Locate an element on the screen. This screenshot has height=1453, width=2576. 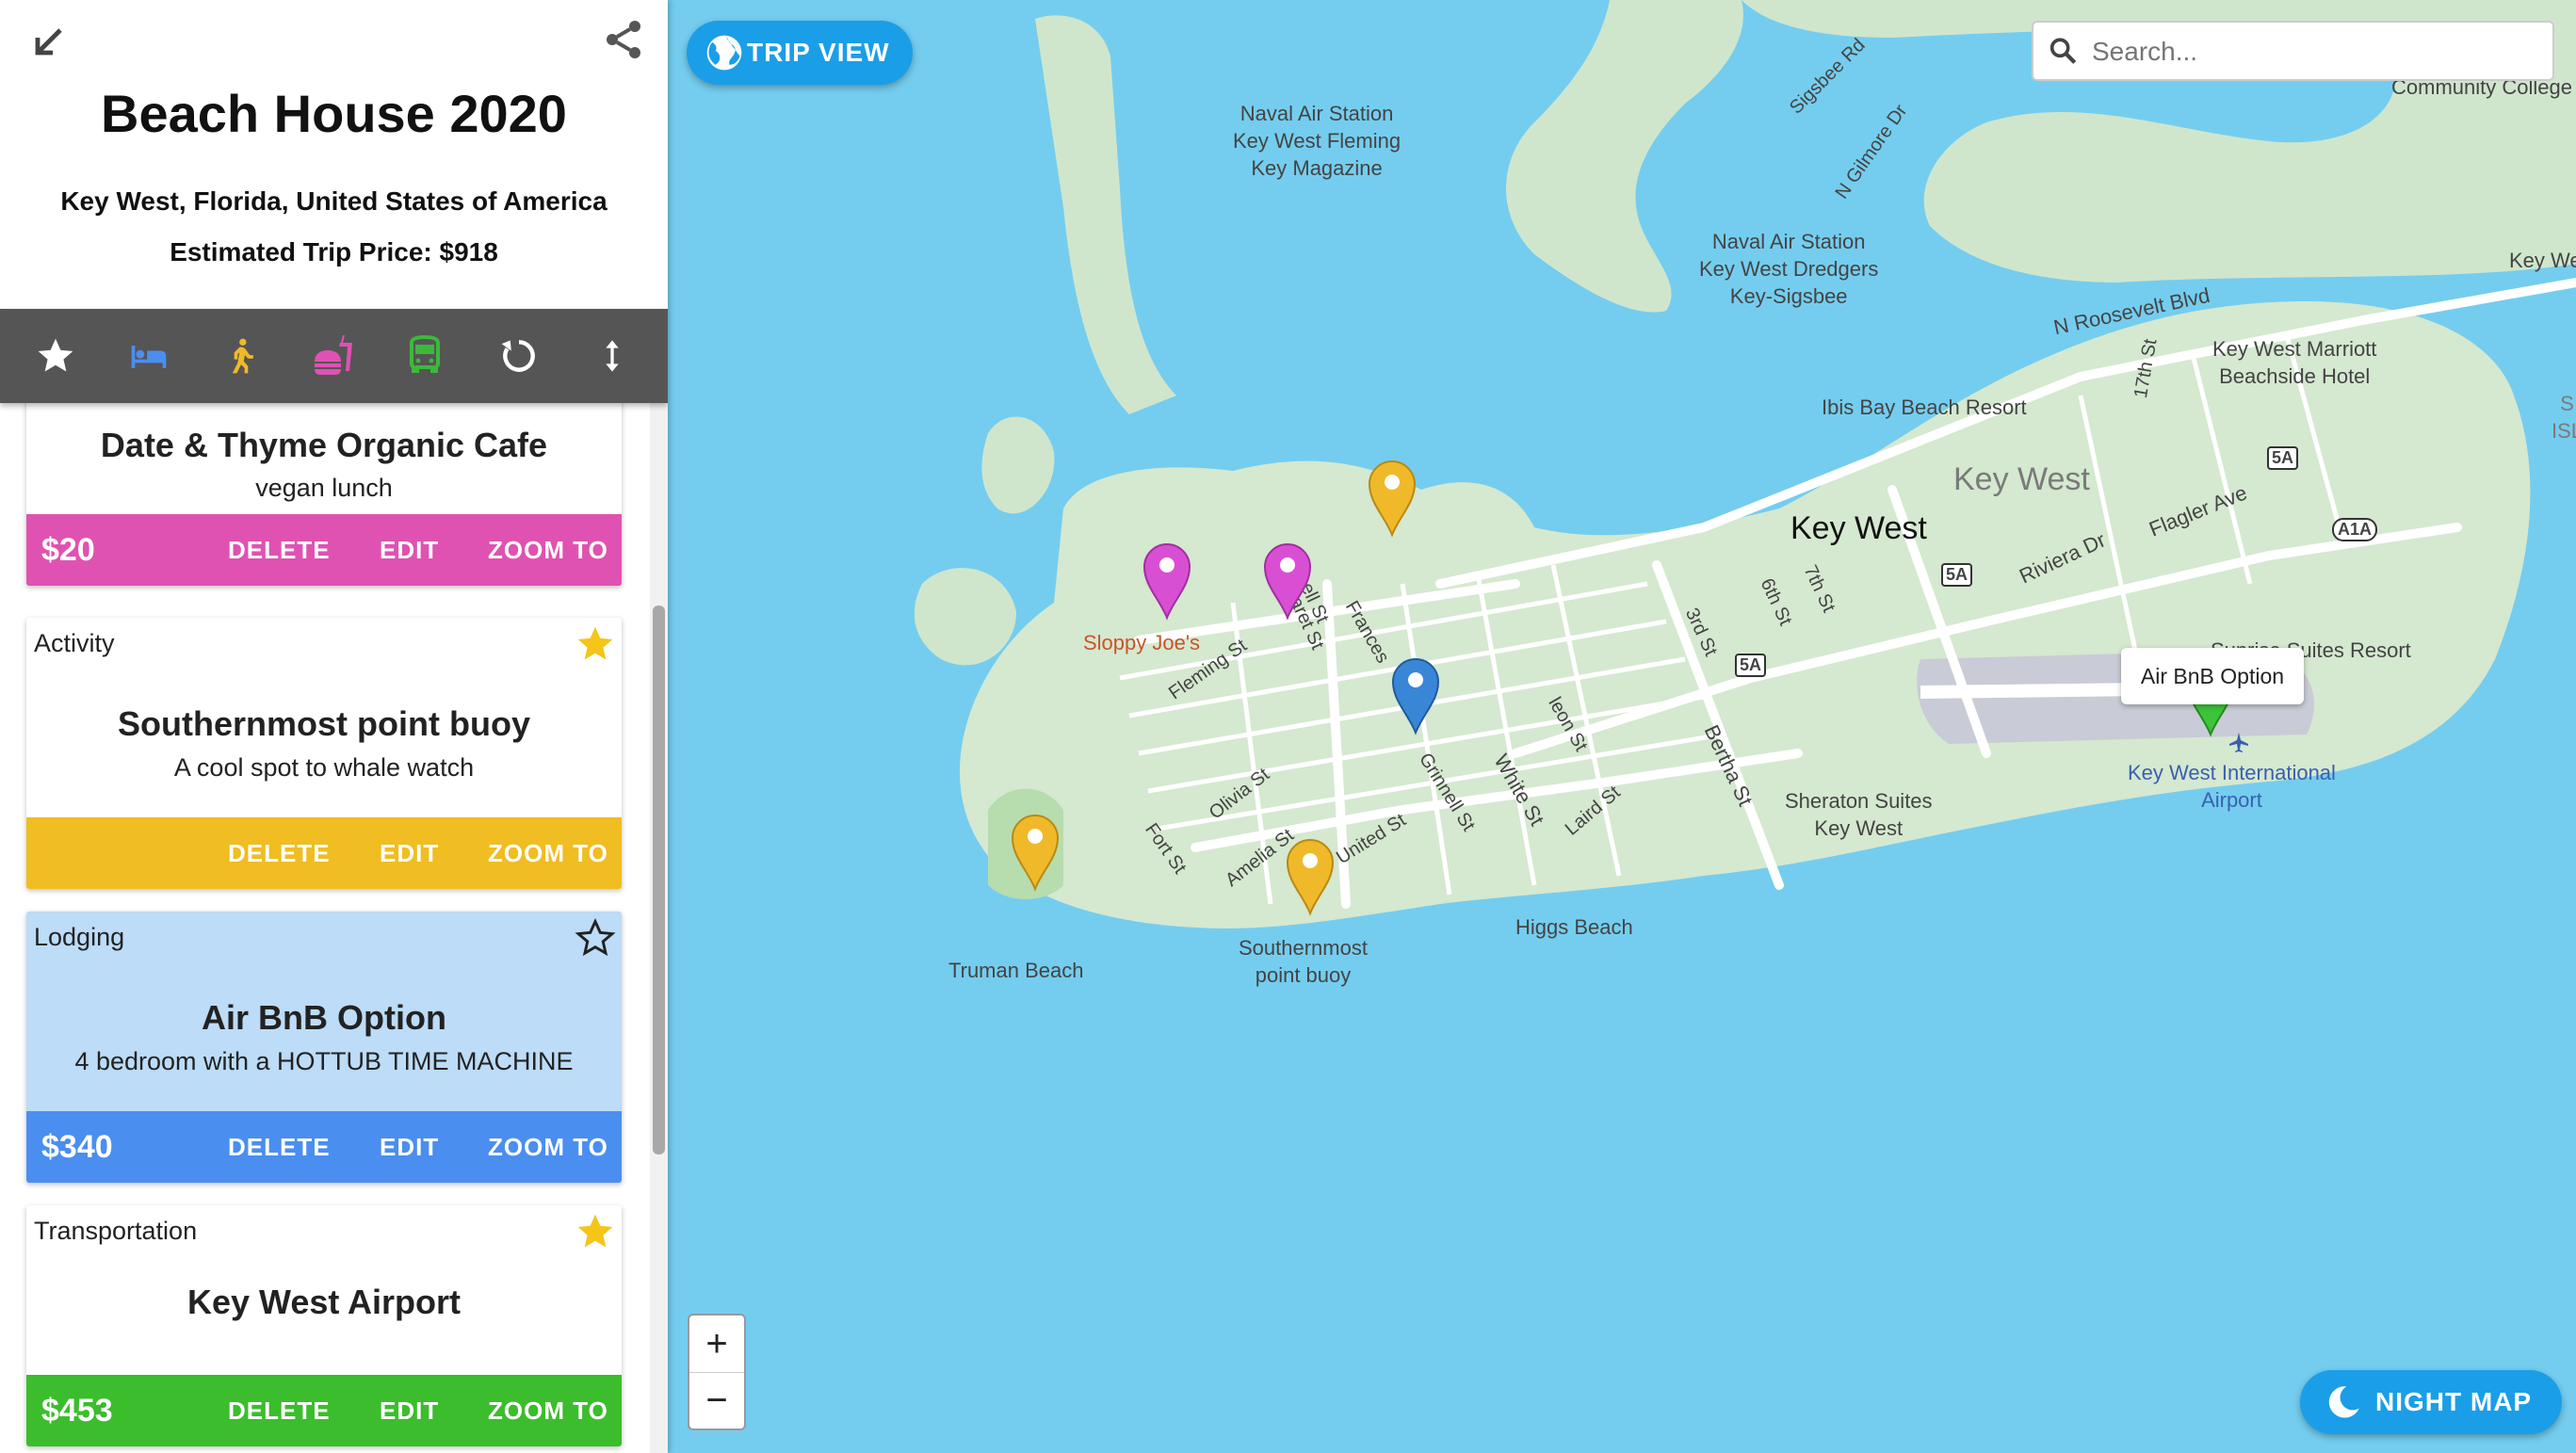
card-description: 4 bedroom with a HOTTUB TIME MACHINE is located at coordinates (324, 1061).